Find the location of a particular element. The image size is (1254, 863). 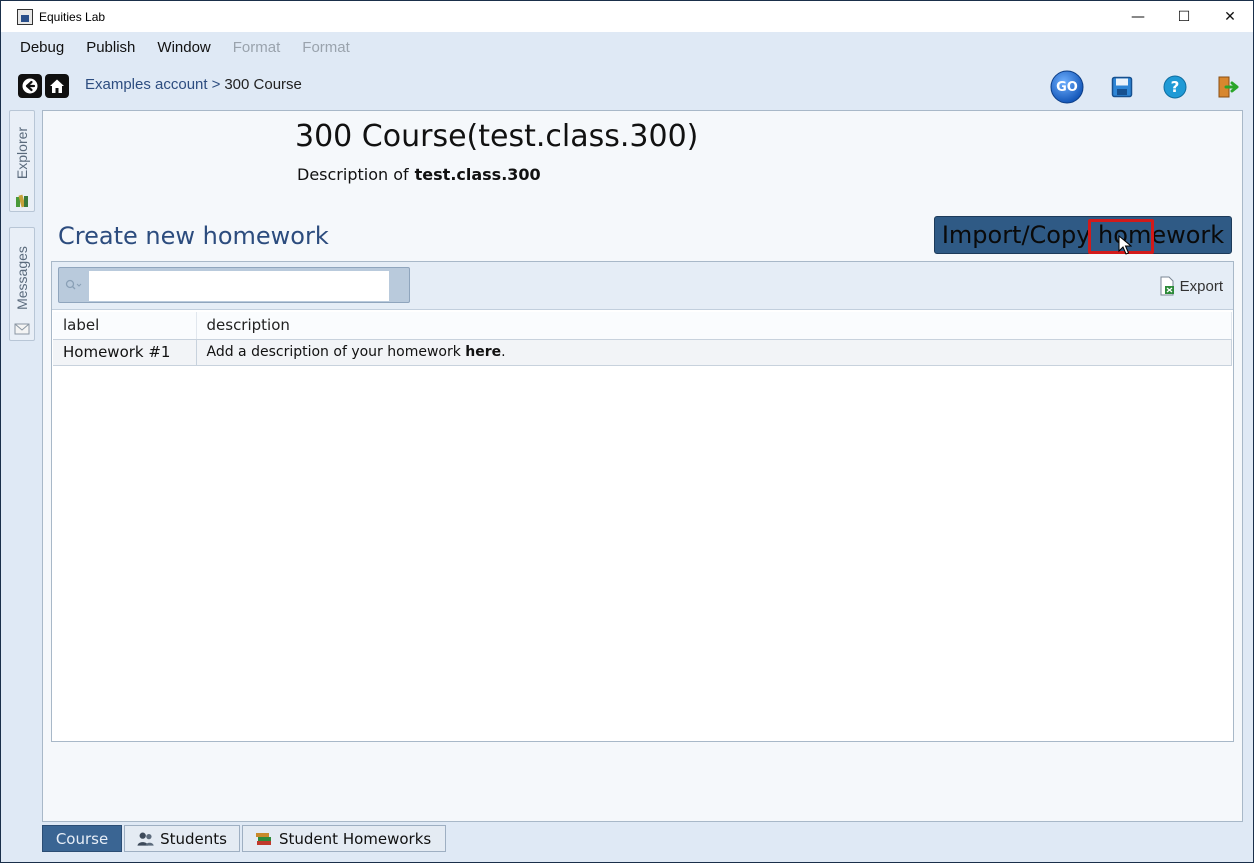

logout-button is located at coordinates (1227, 87).